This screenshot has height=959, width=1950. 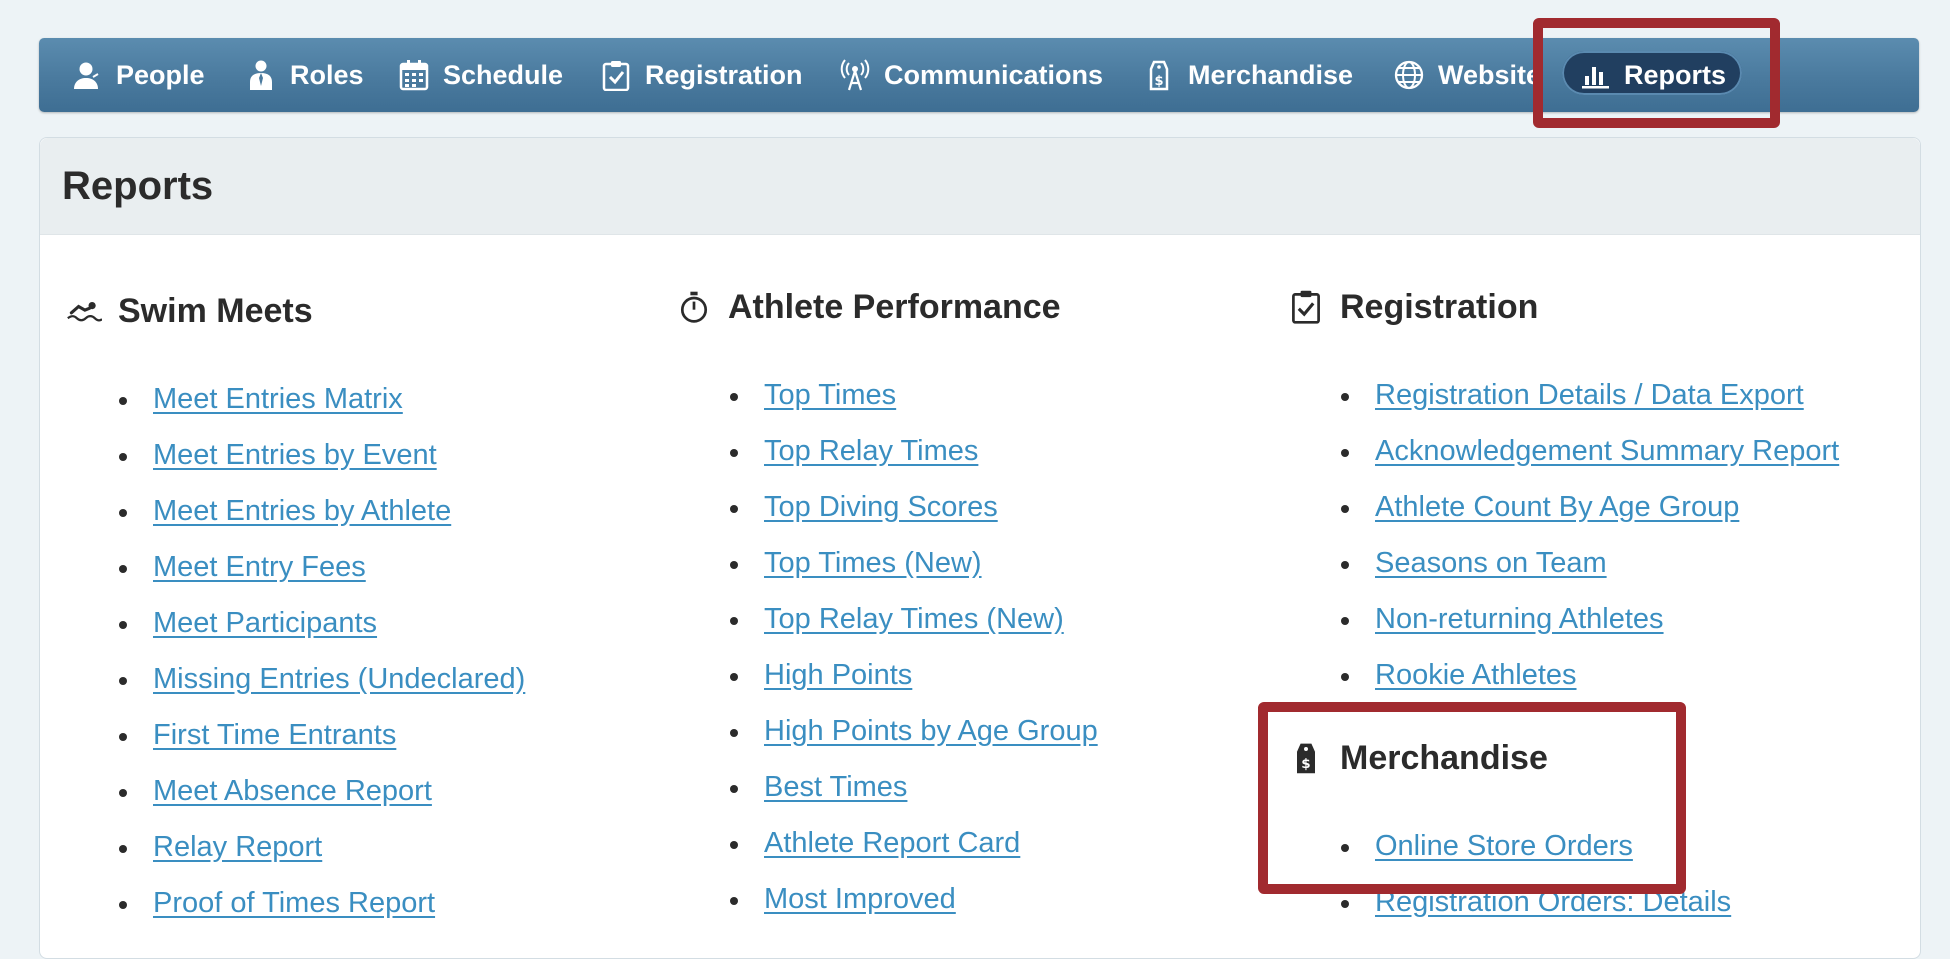 What do you see at coordinates (294, 903) in the screenshot?
I see `report-link-proof-of-times-report: Proof of Times Report` at bounding box center [294, 903].